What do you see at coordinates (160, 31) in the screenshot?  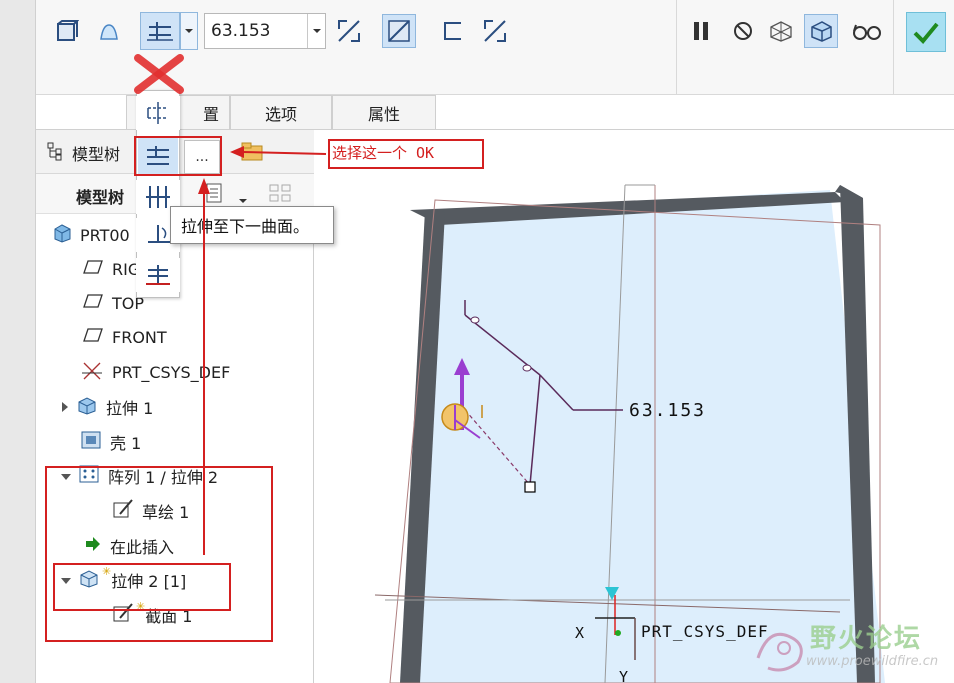 I see `depth-blind-button` at bounding box center [160, 31].